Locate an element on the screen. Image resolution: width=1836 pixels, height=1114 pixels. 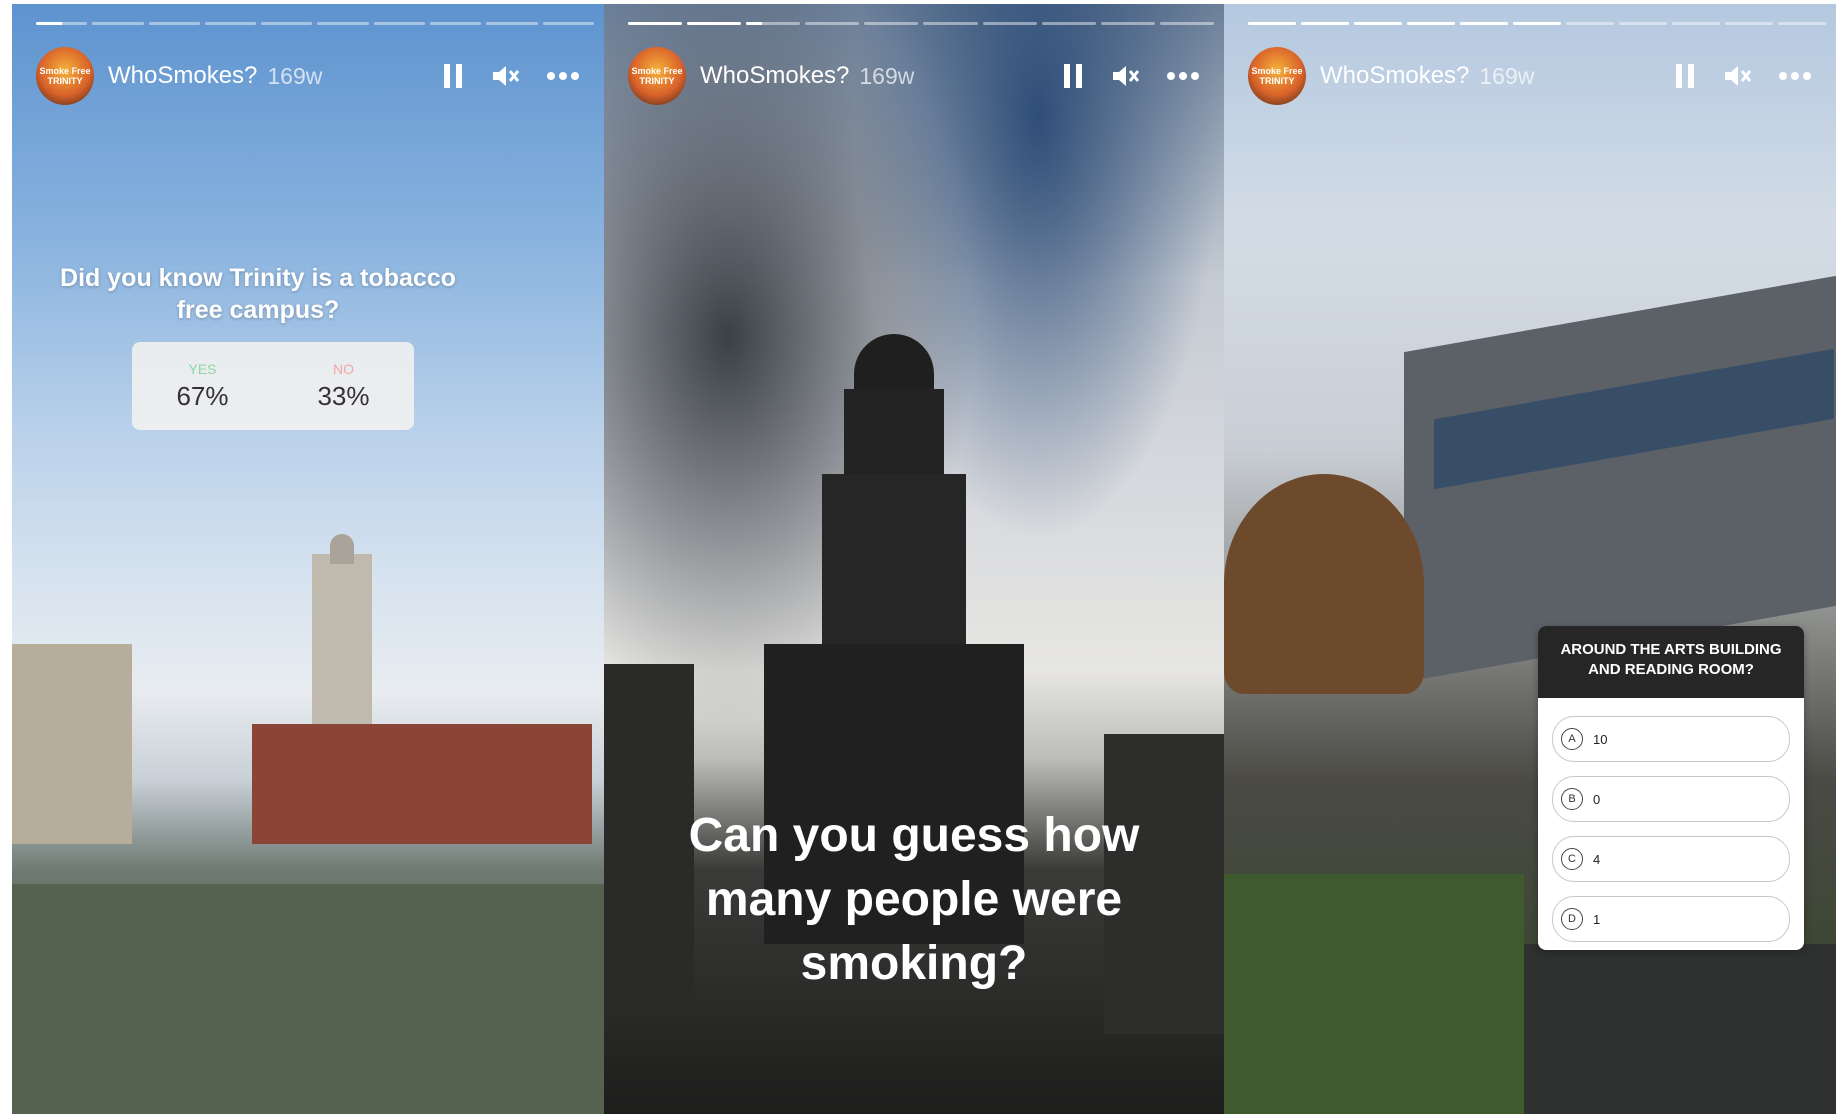
tower-middle is located at coordinates (894, 564).